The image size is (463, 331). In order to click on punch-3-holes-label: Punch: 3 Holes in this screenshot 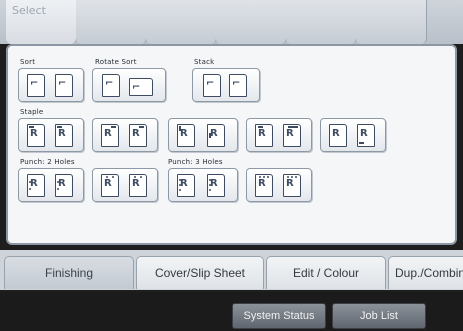, I will do `click(195, 162)`.